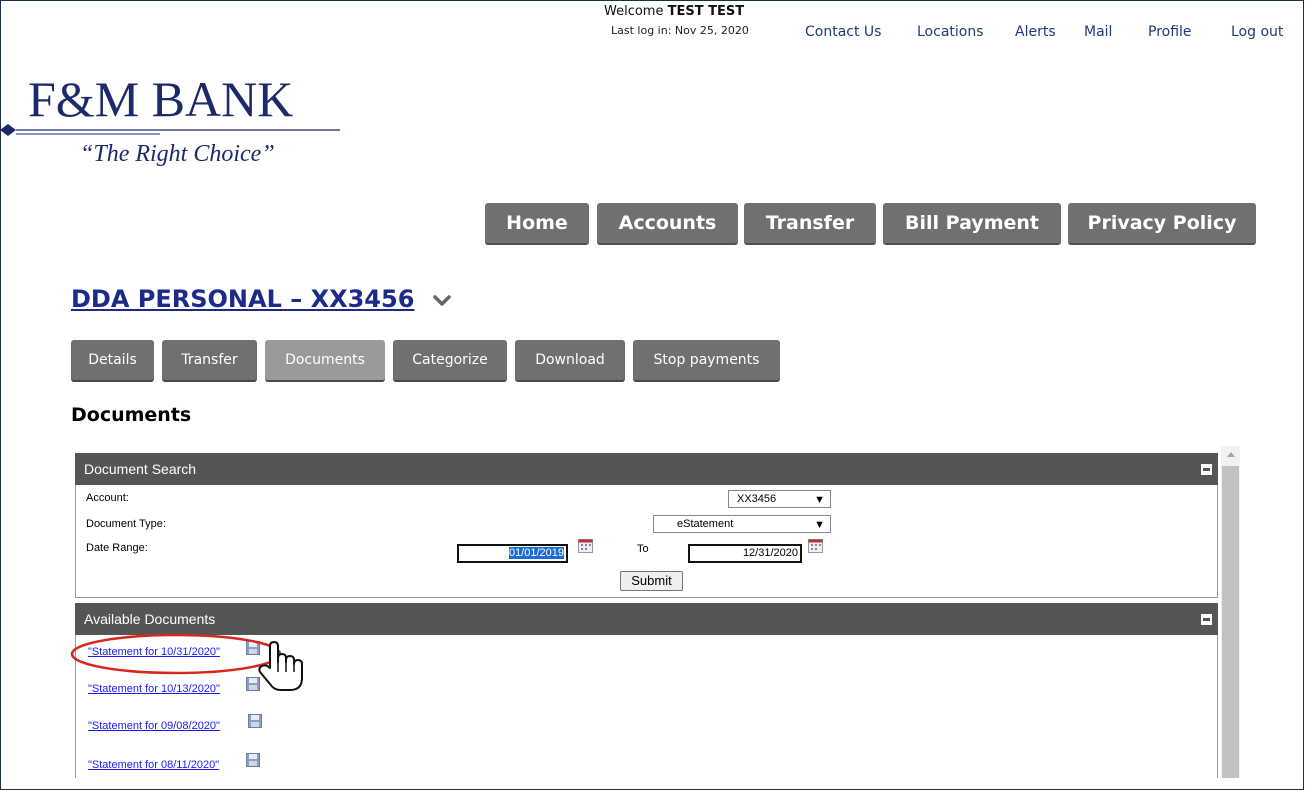  I want to click on scroll-up-icon, so click(1231, 454).